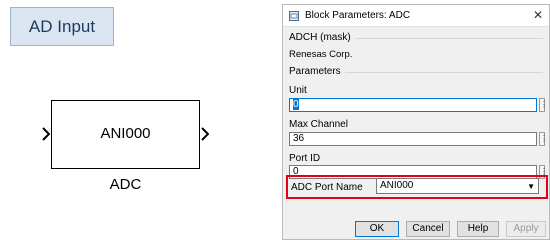 Image resolution: width=550 pixels, height=240 pixels. I want to click on ad-input-label: AD Input, so click(62, 26).